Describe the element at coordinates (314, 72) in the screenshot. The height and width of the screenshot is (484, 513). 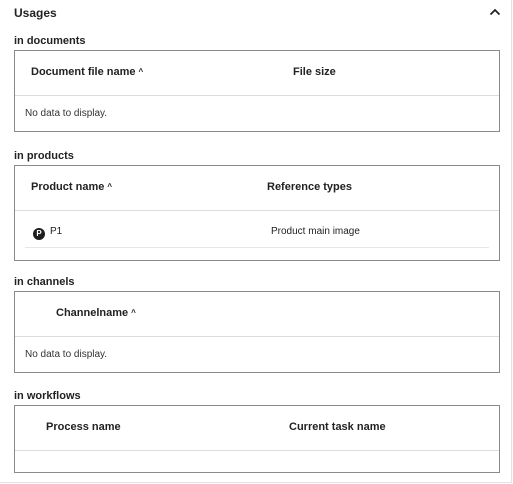
I see `column-header-file-size: File size` at that location.